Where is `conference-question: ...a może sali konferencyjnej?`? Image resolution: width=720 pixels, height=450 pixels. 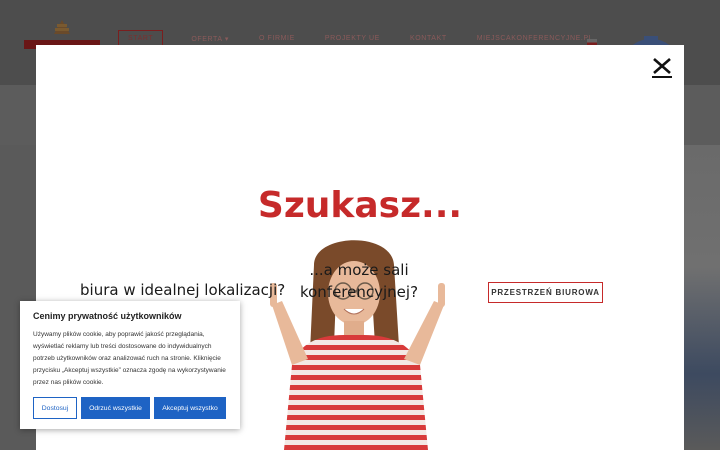
conference-question: ...a może sali konferencyjnej? is located at coordinates (359, 281).